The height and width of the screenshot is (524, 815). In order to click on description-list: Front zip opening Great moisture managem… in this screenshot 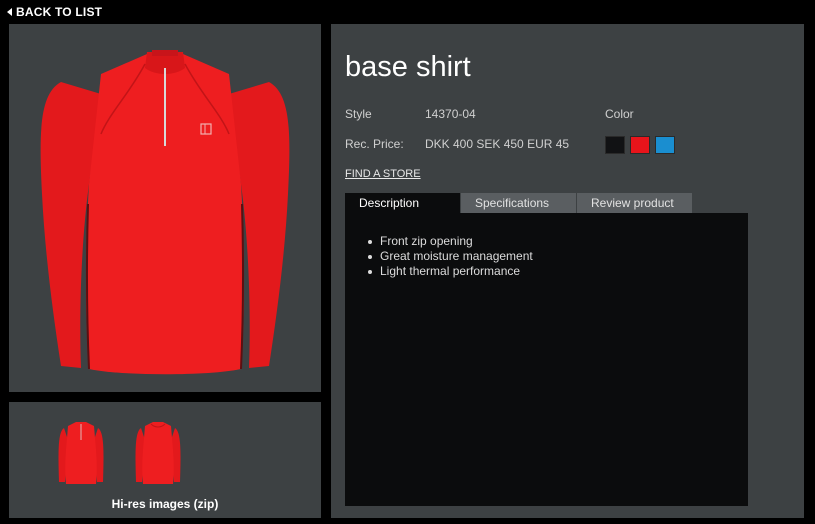, I will do `click(449, 256)`.